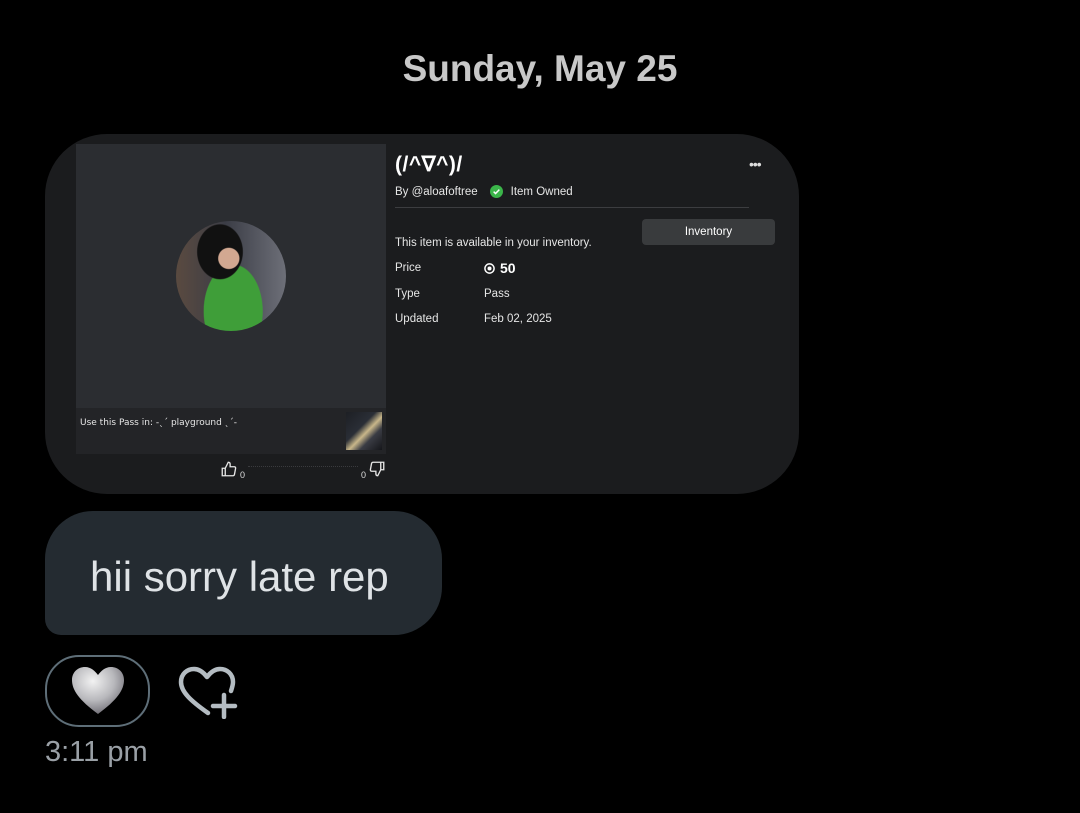 The width and height of the screenshot is (1080, 813). Describe the element at coordinates (229, 469) in the screenshot. I see `thumbs-up-icon` at that location.